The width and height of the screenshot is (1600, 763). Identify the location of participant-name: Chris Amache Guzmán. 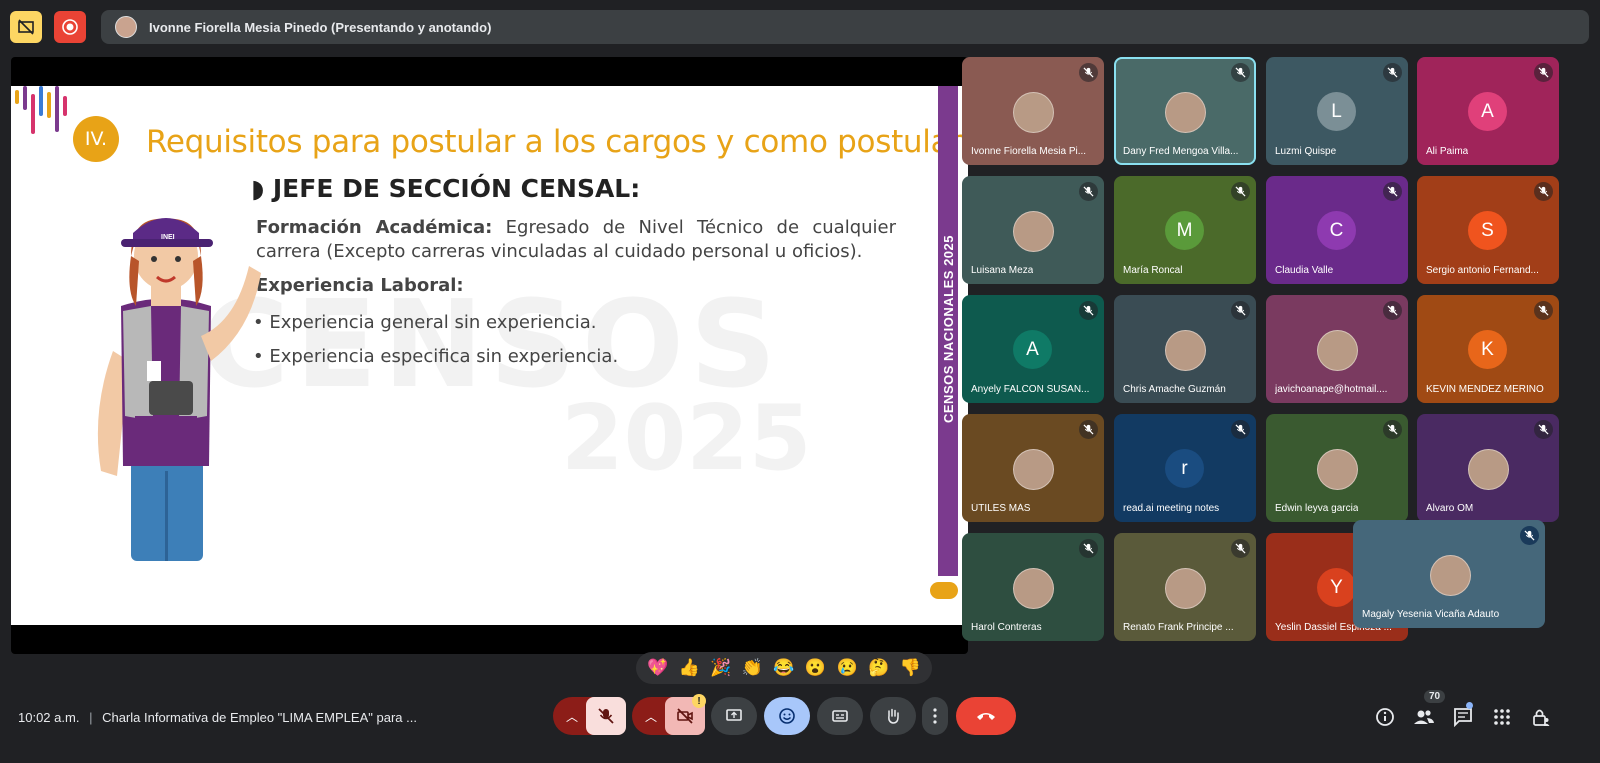
(1174, 389).